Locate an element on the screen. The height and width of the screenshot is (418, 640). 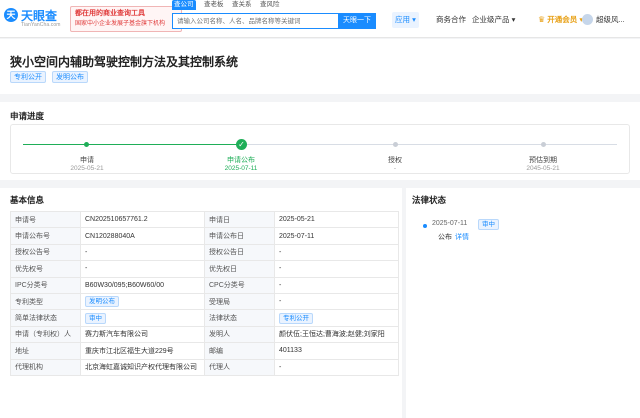
search-button: 天眼一下 is located at coordinates (357, 21).